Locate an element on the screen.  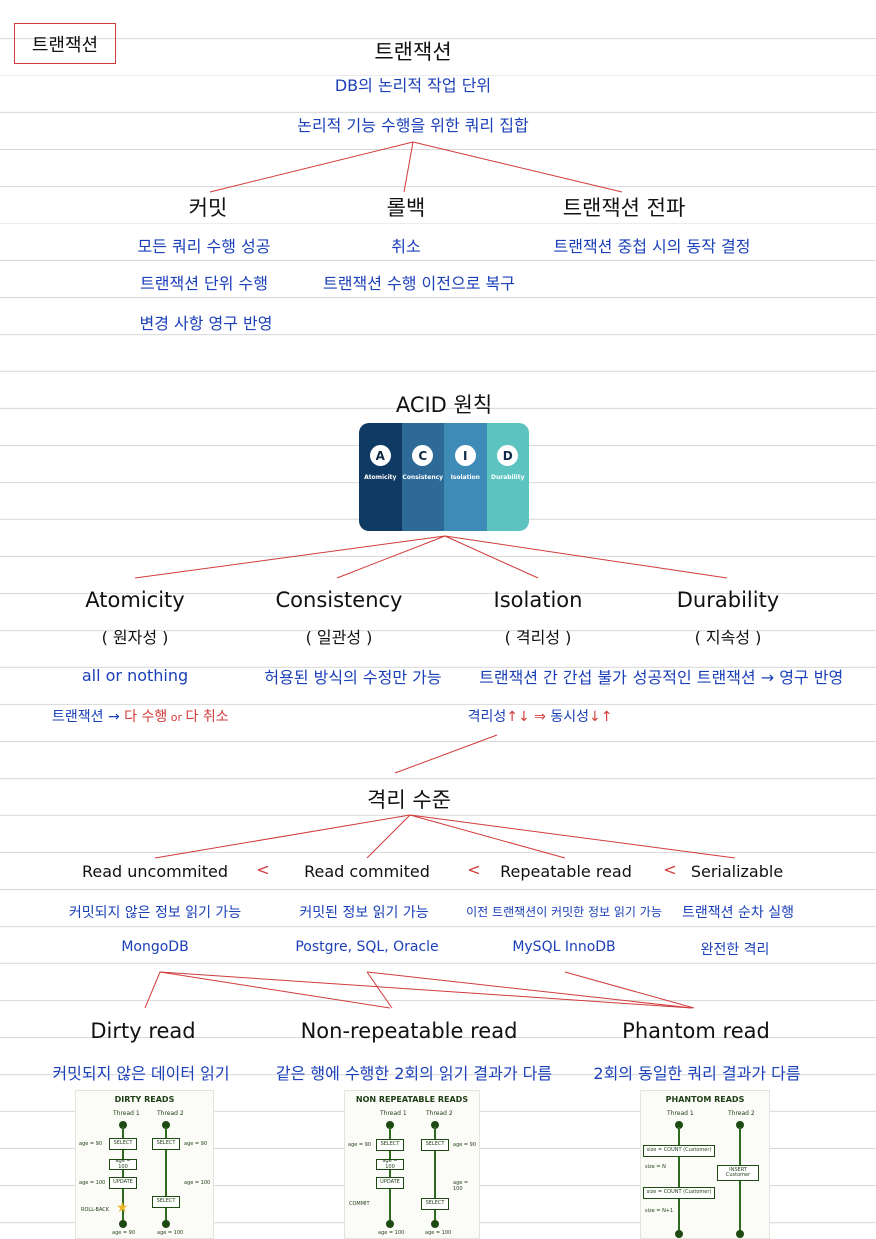
prop-consistency-en: Consistency is located at coordinates (339, 600).